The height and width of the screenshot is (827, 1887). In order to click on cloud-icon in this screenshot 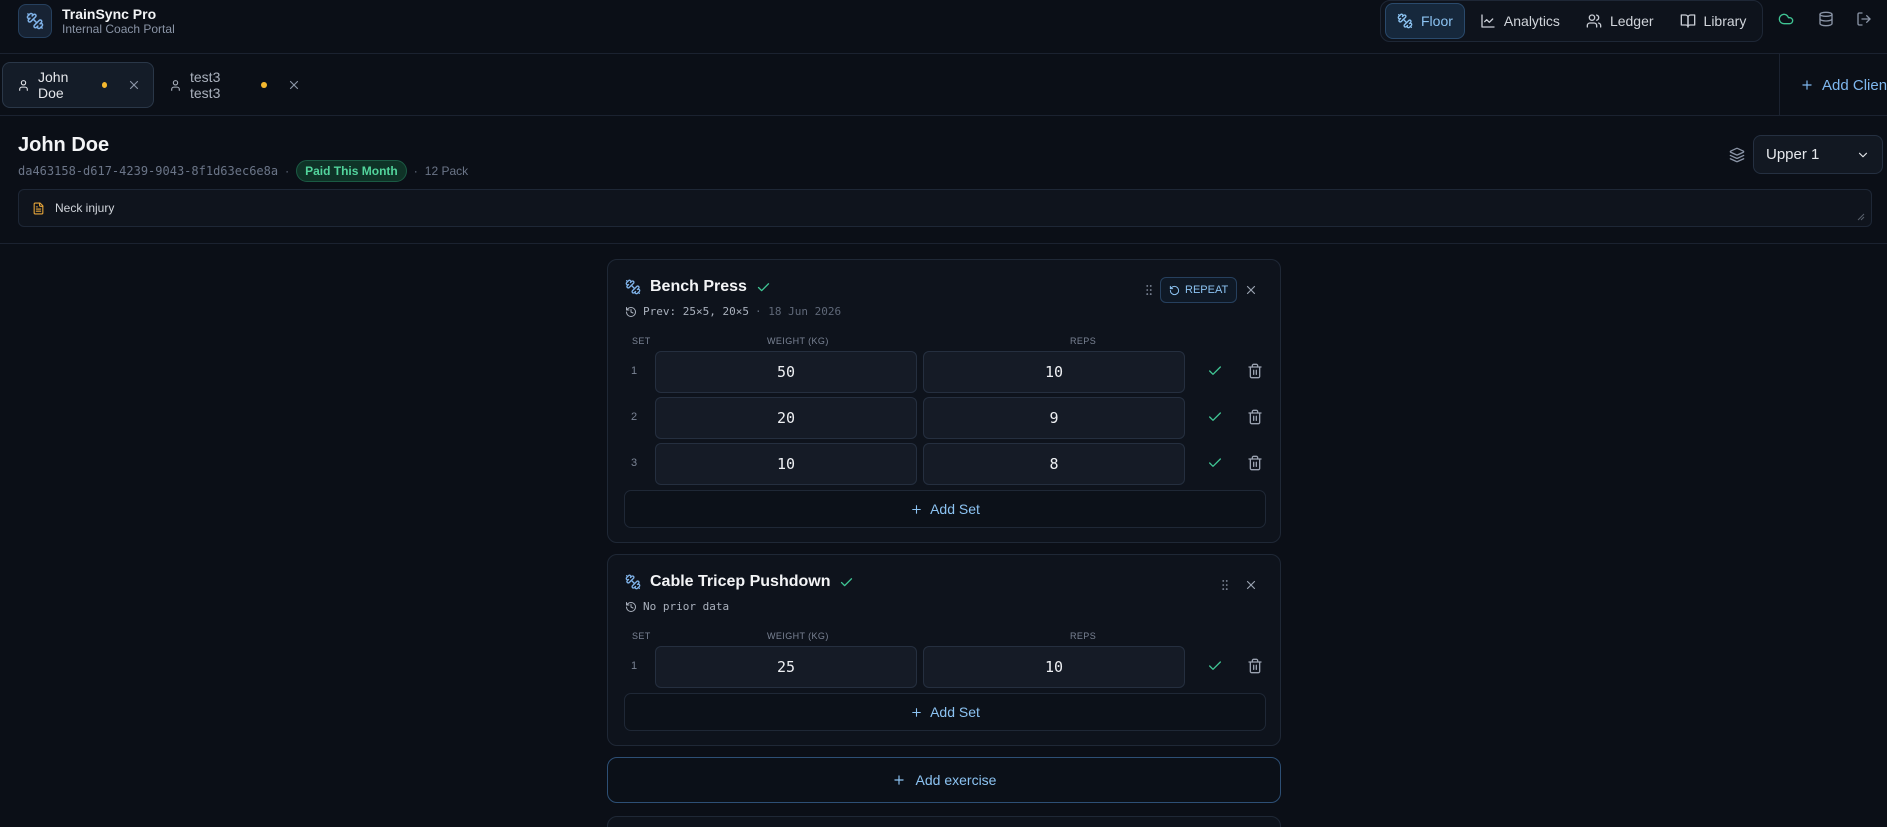, I will do `click(1786, 19)`.